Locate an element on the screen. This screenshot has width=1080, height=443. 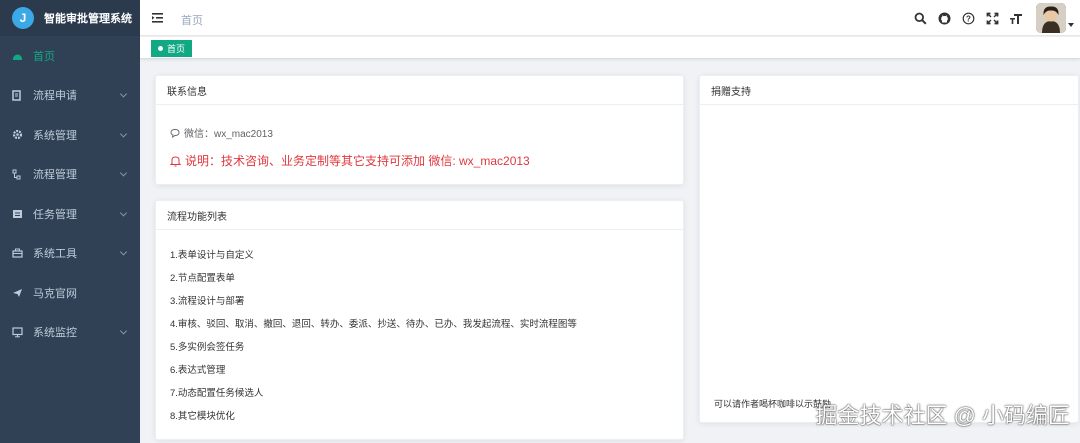
list-item: 8.其它模块优化 is located at coordinates (202, 416).